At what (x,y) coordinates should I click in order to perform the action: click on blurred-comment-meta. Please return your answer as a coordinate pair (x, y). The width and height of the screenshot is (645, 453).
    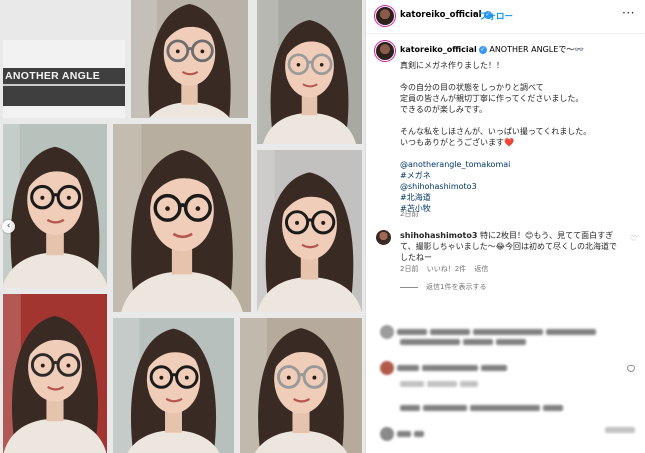
    Looking at the image, I should click on (620, 430).